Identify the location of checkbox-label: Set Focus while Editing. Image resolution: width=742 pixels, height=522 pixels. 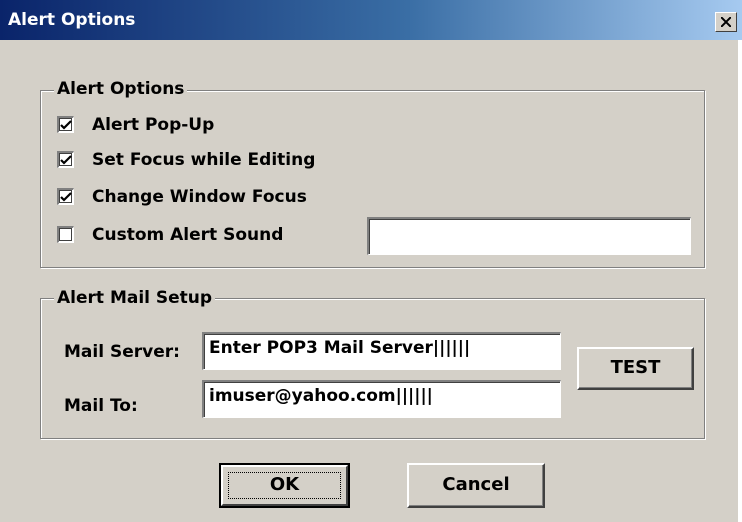
(204, 160).